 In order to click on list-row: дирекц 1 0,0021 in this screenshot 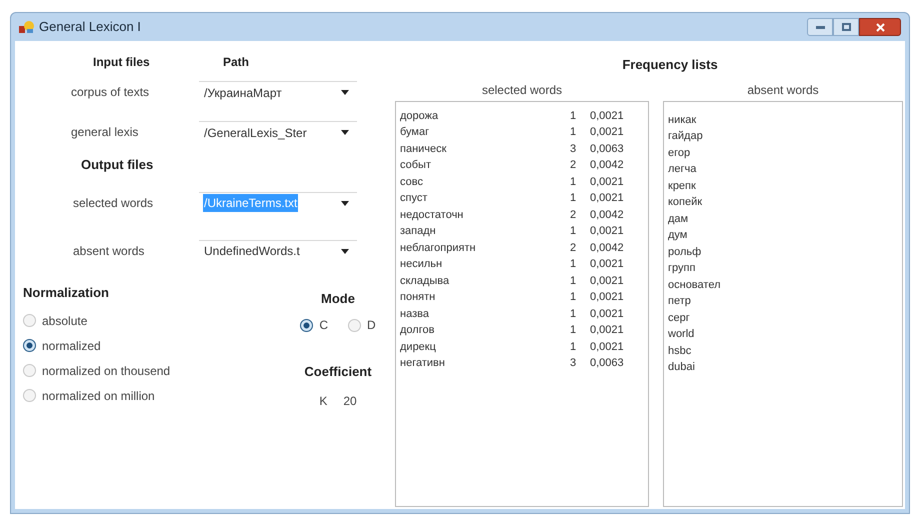, I will do `click(522, 346)`.